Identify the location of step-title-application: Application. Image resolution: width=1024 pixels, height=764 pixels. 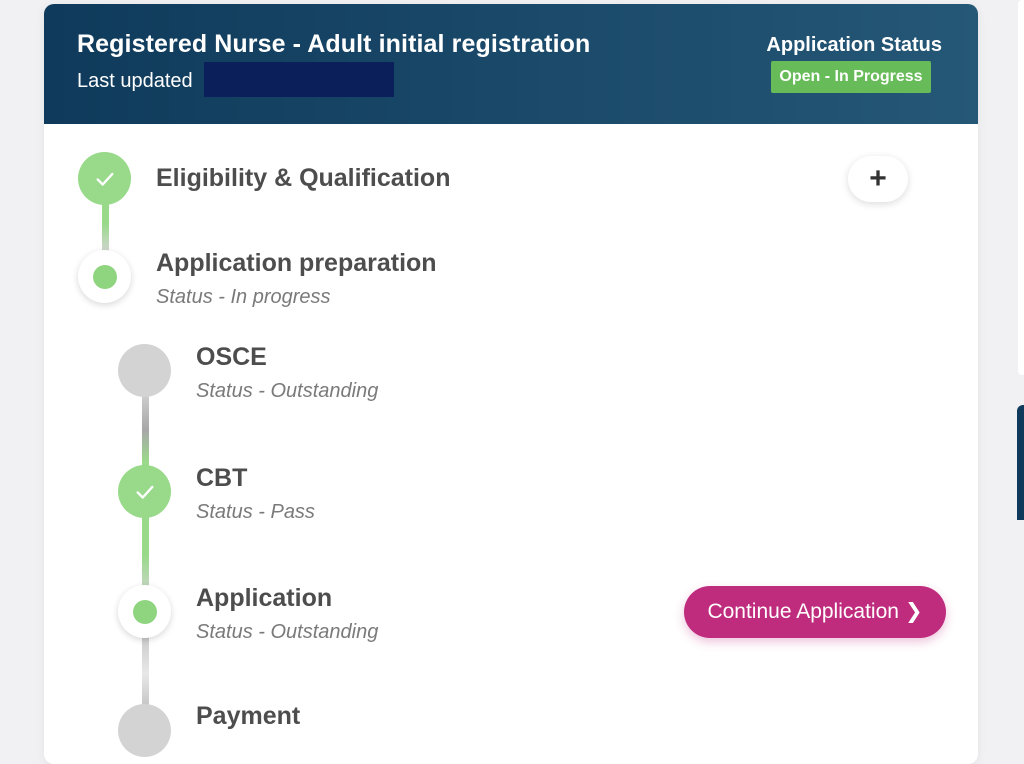
(264, 598).